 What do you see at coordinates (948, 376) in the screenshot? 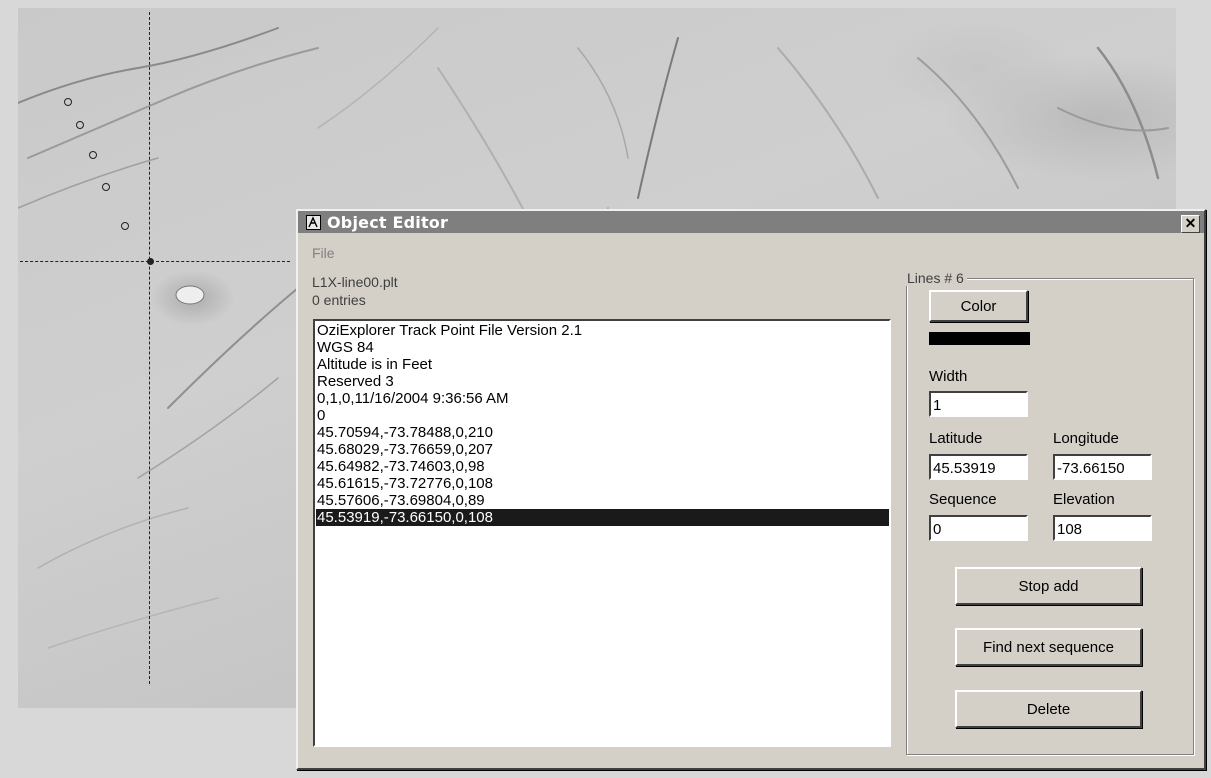
I see `width-label: Width` at bounding box center [948, 376].